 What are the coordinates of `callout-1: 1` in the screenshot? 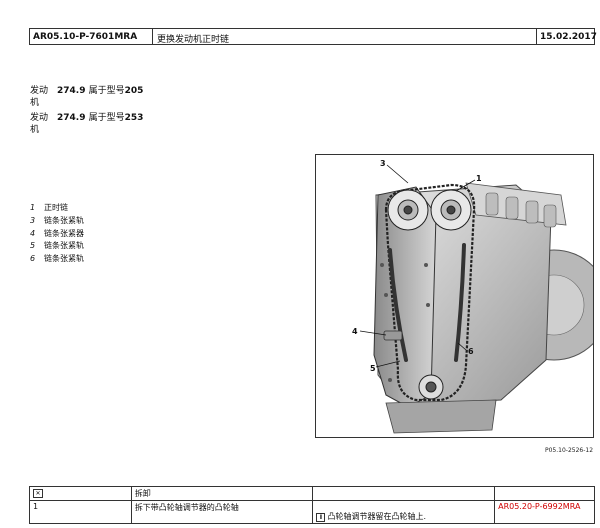 It's located at (479, 178).